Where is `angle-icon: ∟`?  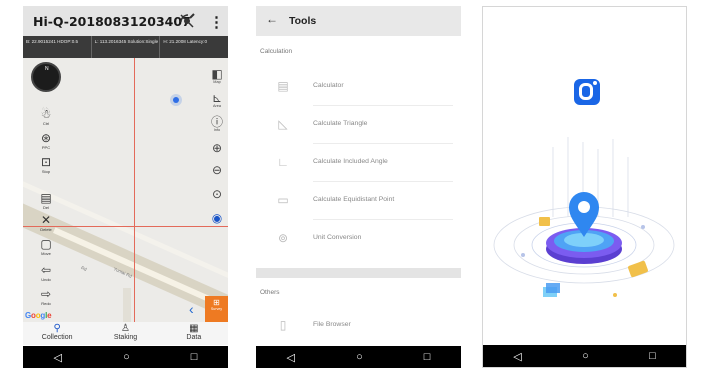 angle-icon: ∟ is located at coordinates (283, 162).